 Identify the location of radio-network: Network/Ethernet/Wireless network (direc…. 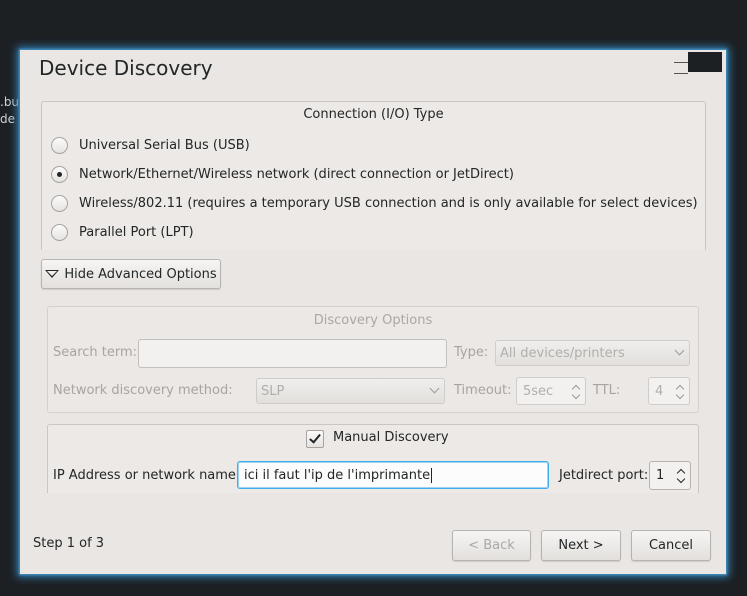
(282, 174).